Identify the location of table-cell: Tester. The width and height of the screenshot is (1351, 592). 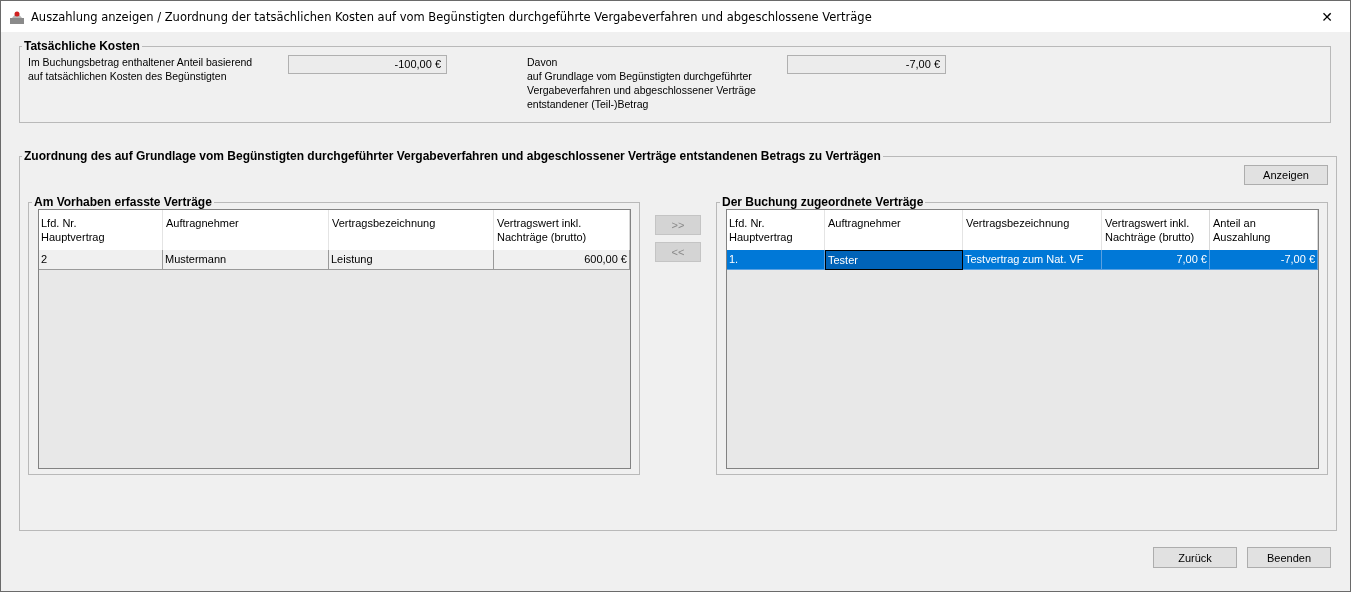
(894, 260).